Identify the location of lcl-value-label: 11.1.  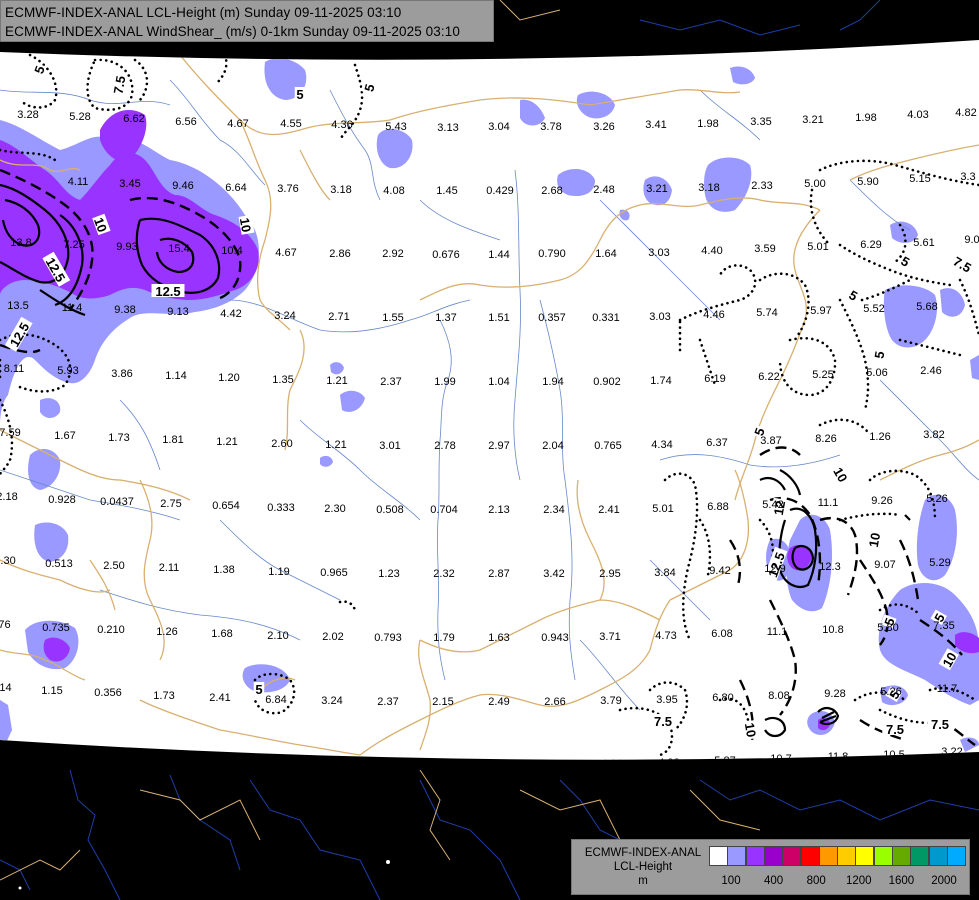
(828, 503).